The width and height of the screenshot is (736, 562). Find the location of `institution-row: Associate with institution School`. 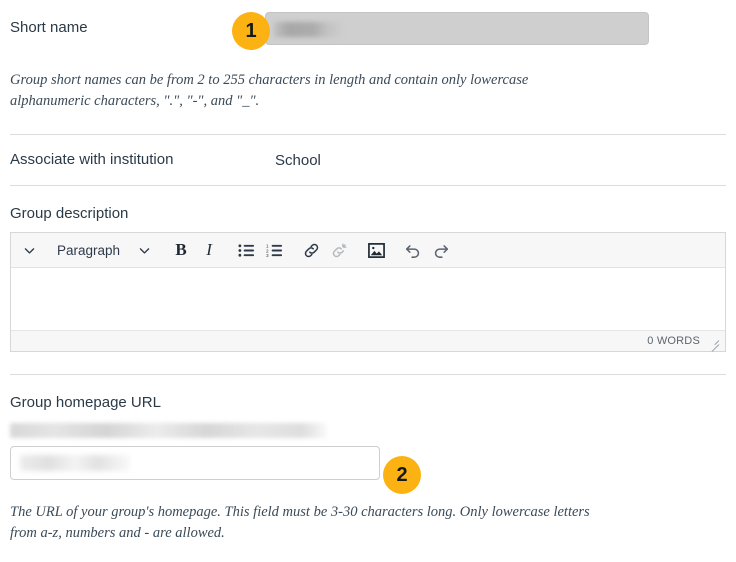

institution-row: Associate with institution School is located at coordinates (368, 160).